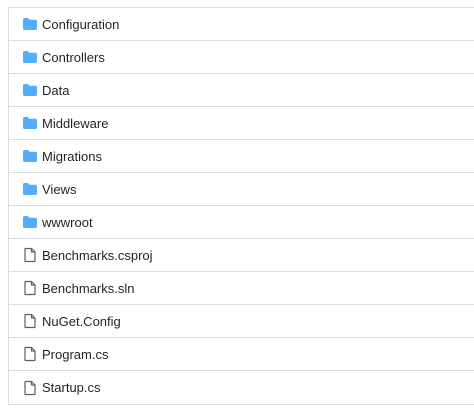  Describe the element at coordinates (72, 156) in the screenshot. I see `file-list-item-label: Migrations` at that location.